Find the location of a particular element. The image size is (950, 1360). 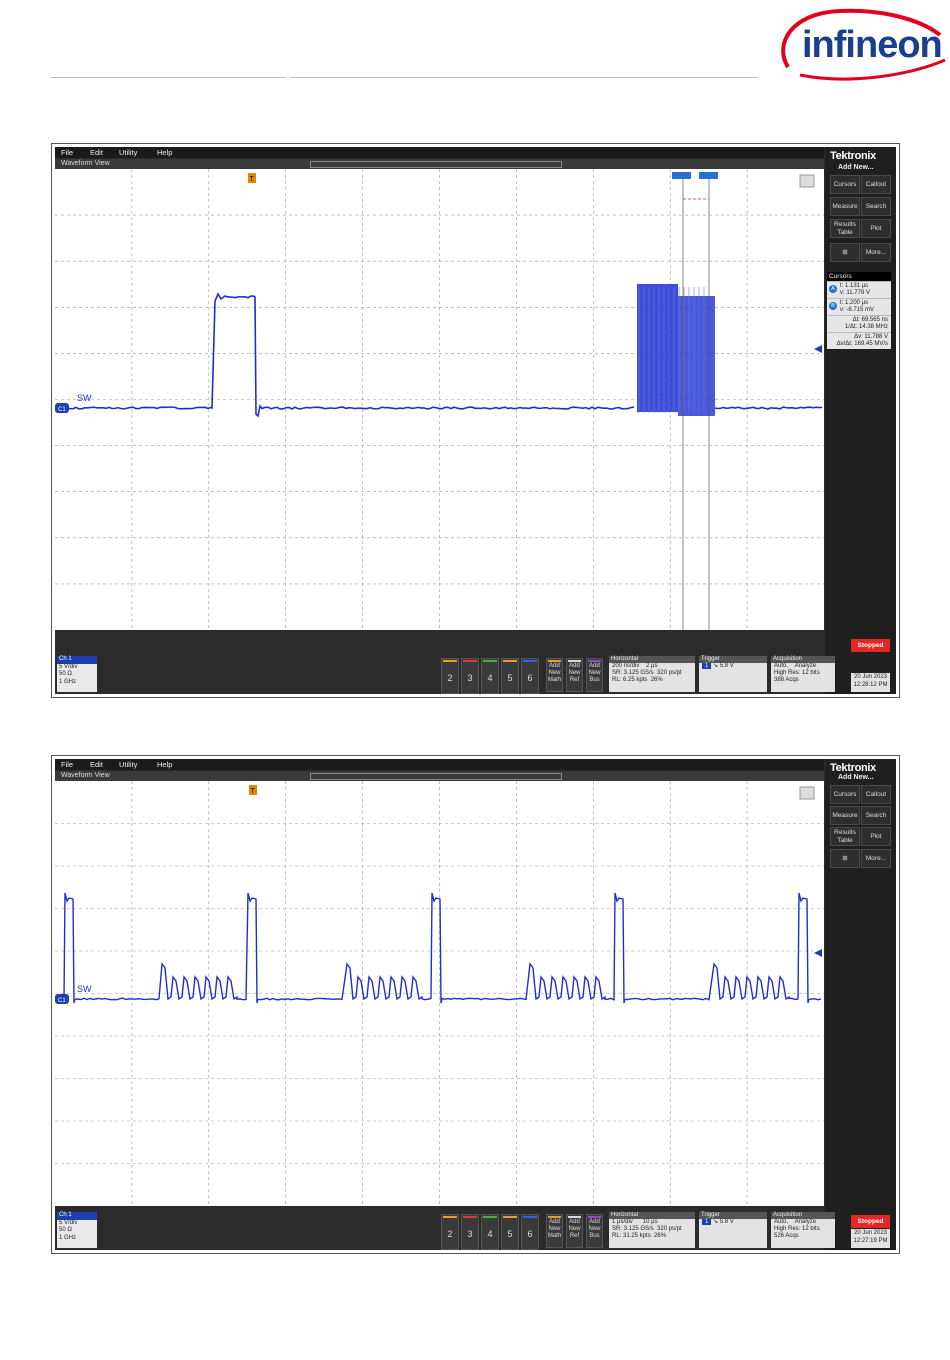

waveform-view-bar: Waveform View is located at coordinates (439, 776).